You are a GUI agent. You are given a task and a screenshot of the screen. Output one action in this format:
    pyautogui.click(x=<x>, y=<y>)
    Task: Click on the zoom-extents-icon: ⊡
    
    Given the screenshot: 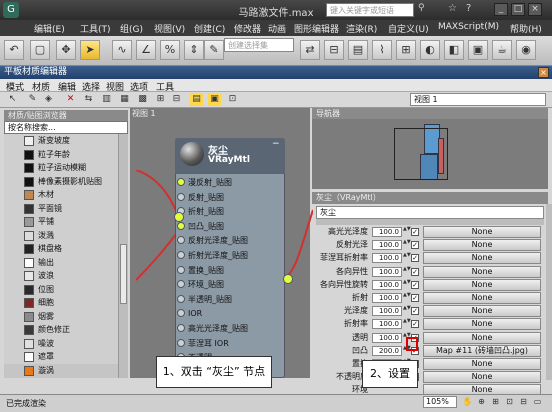 What is the action you would take?
    pyautogui.click(x=509, y=401)
    